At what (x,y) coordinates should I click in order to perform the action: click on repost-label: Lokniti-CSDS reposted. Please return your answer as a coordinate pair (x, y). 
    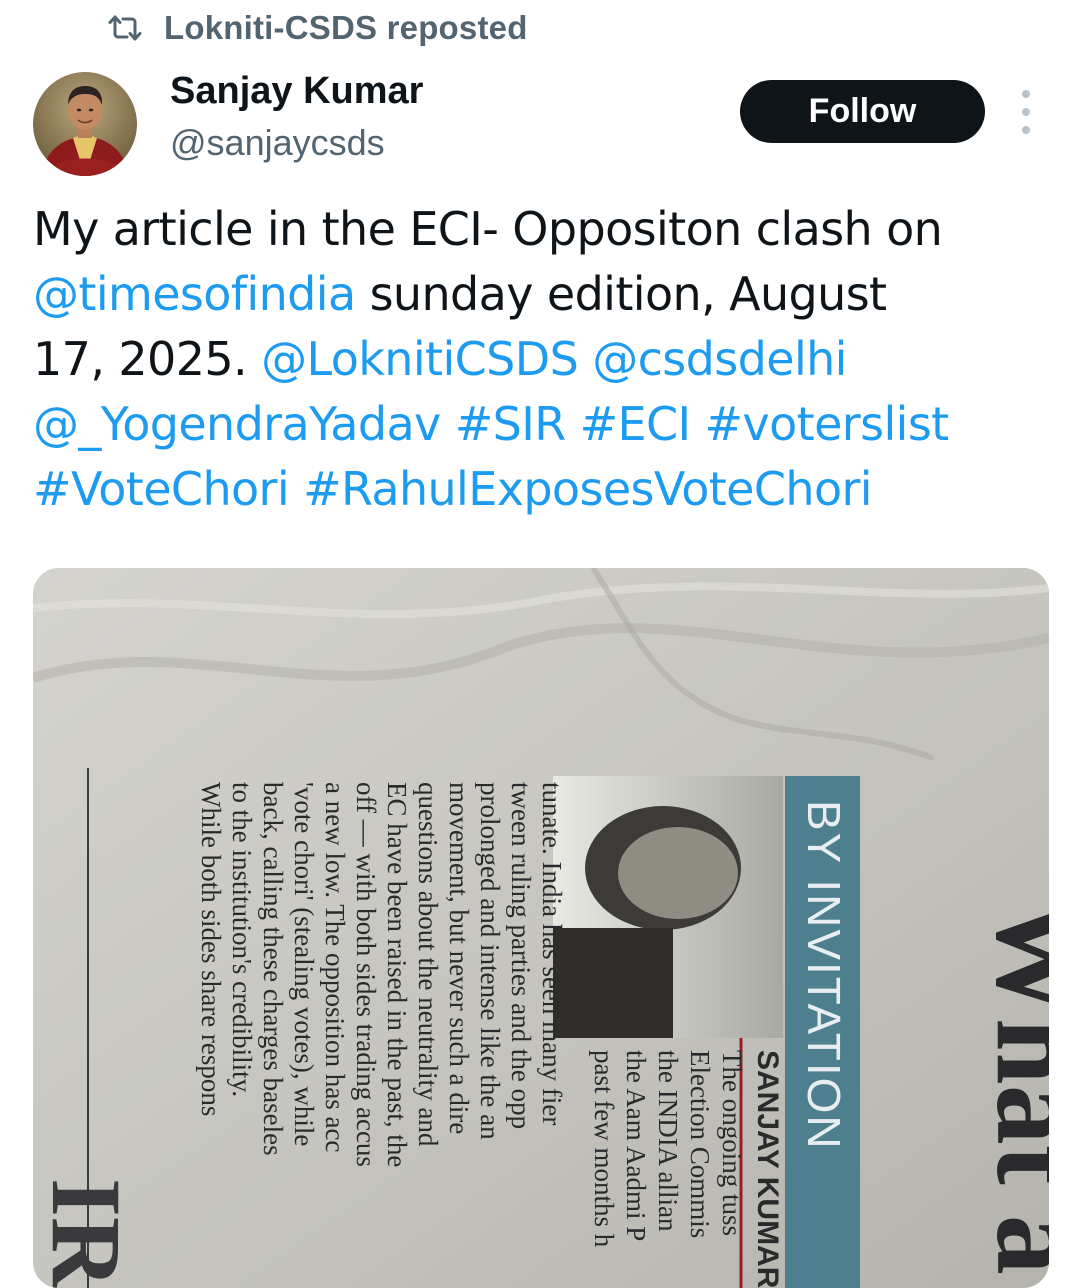
    Looking at the image, I should click on (346, 28).